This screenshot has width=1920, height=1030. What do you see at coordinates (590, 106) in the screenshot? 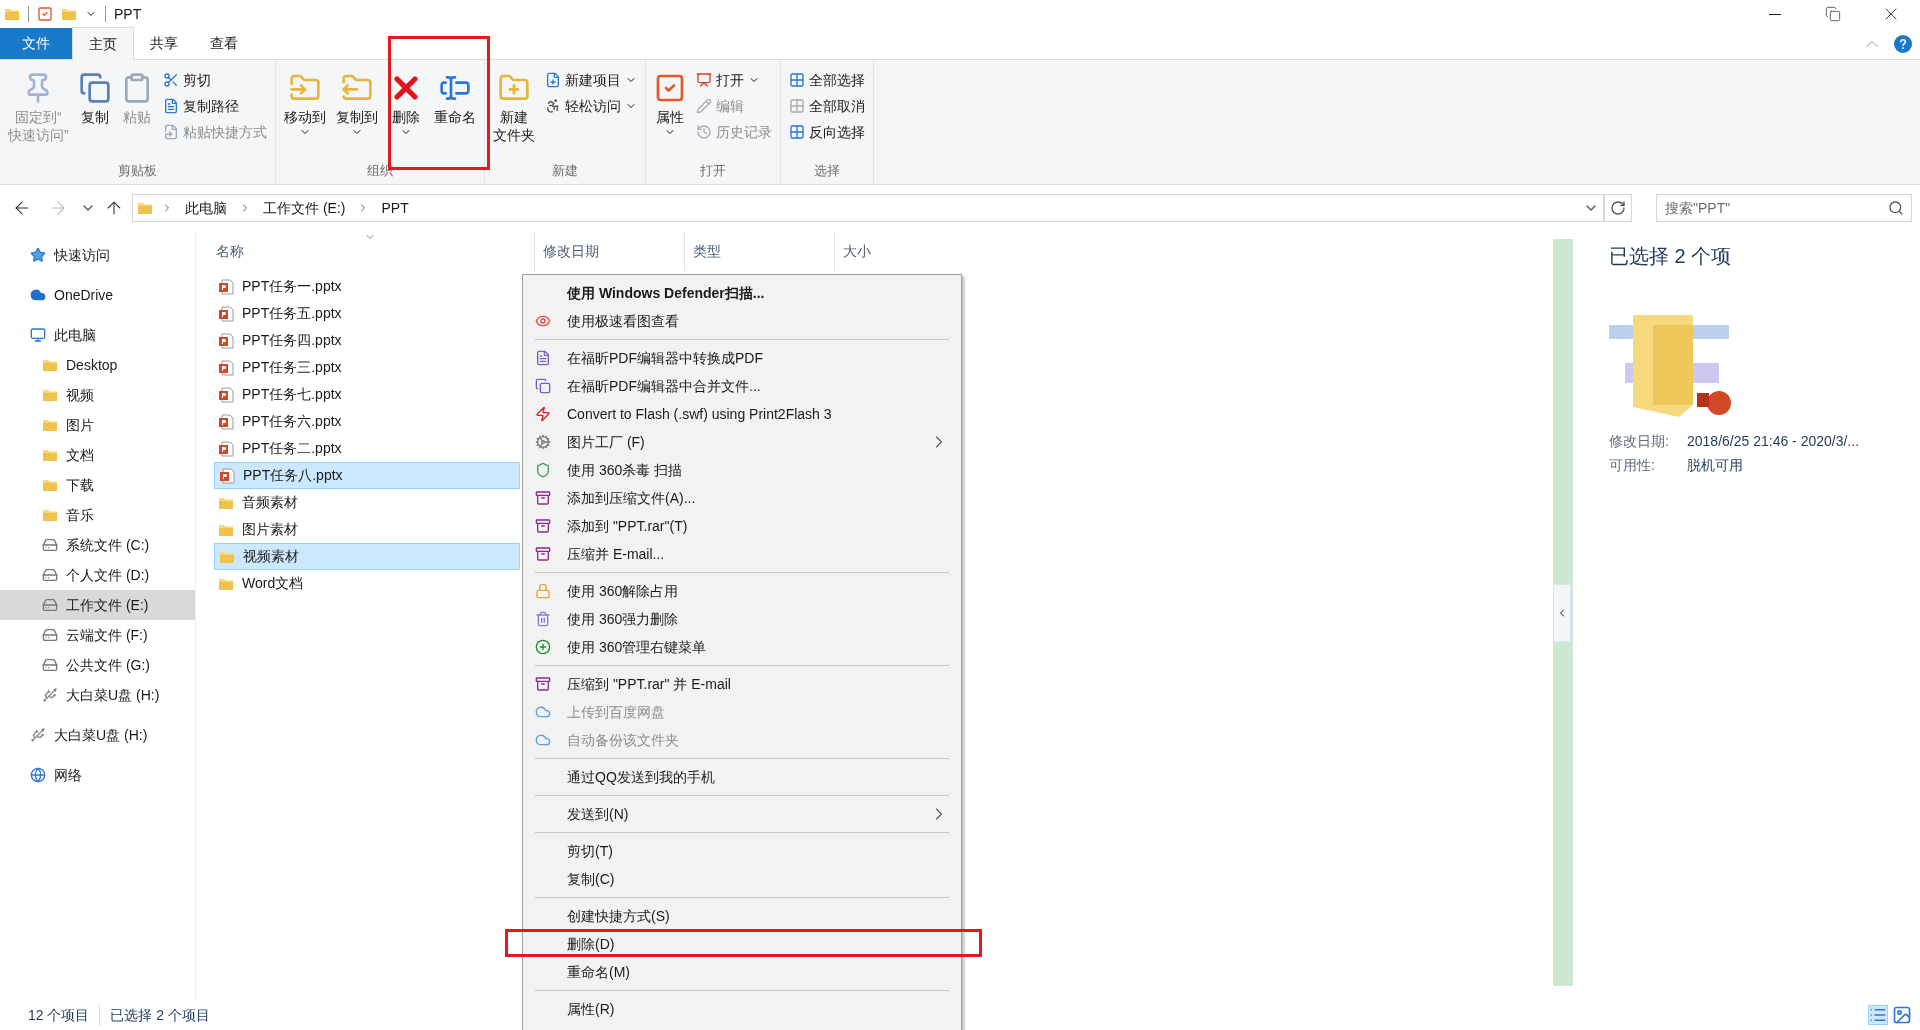
I see `ribbon-button: 轻松访问` at bounding box center [590, 106].